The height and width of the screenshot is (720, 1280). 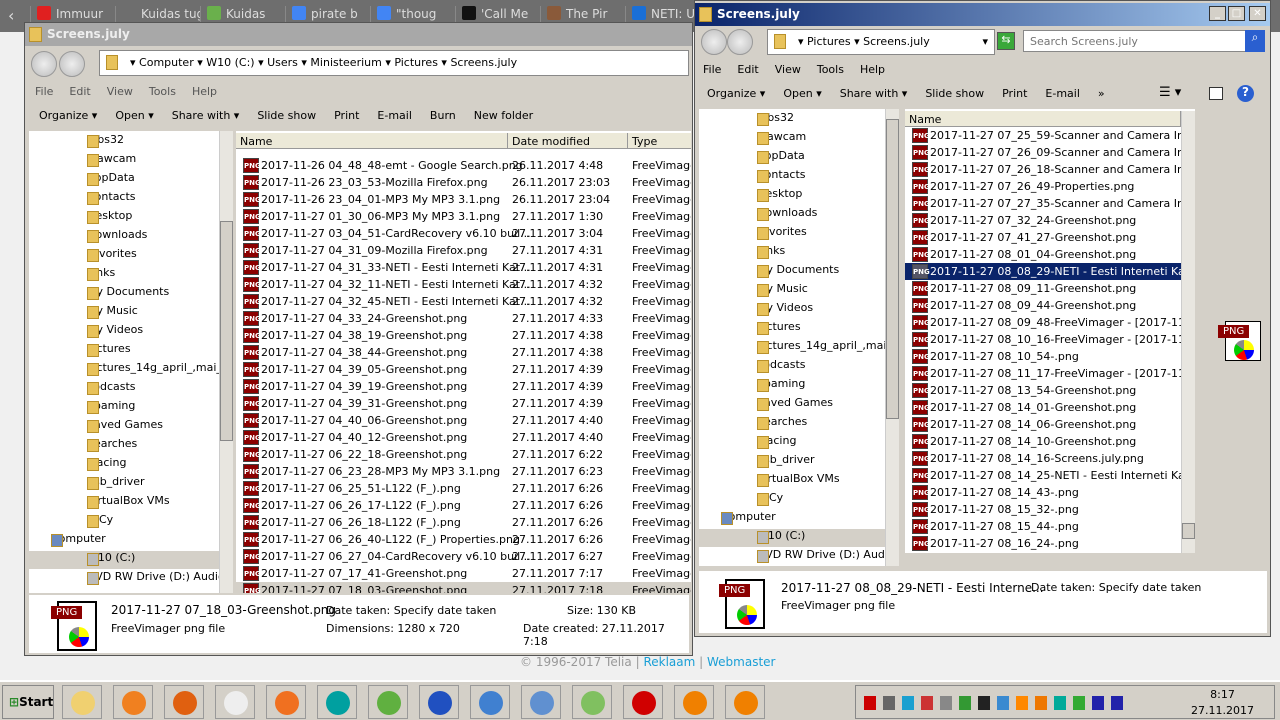 What do you see at coordinates (892, 337) in the screenshot?
I see `nav-scrollbar` at bounding box center [892, 337].